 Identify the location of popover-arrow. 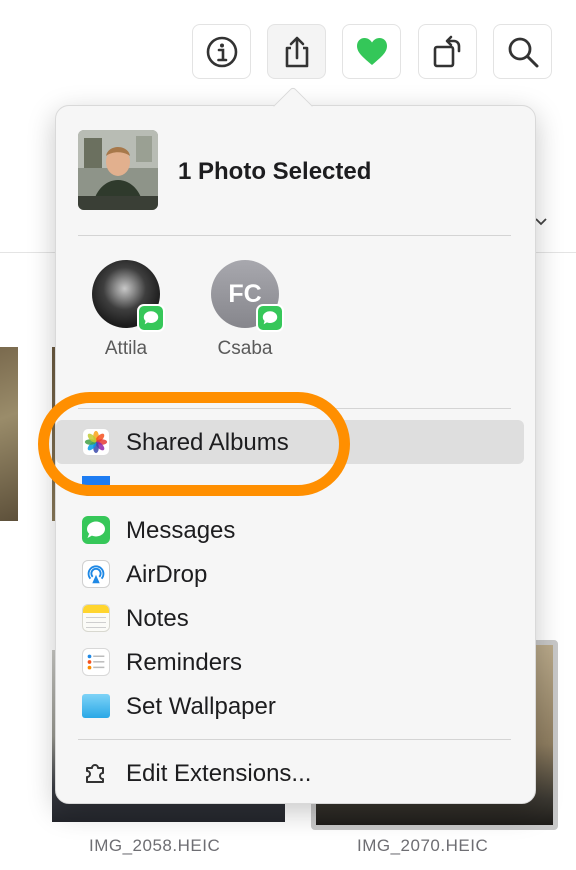
(293, 106).